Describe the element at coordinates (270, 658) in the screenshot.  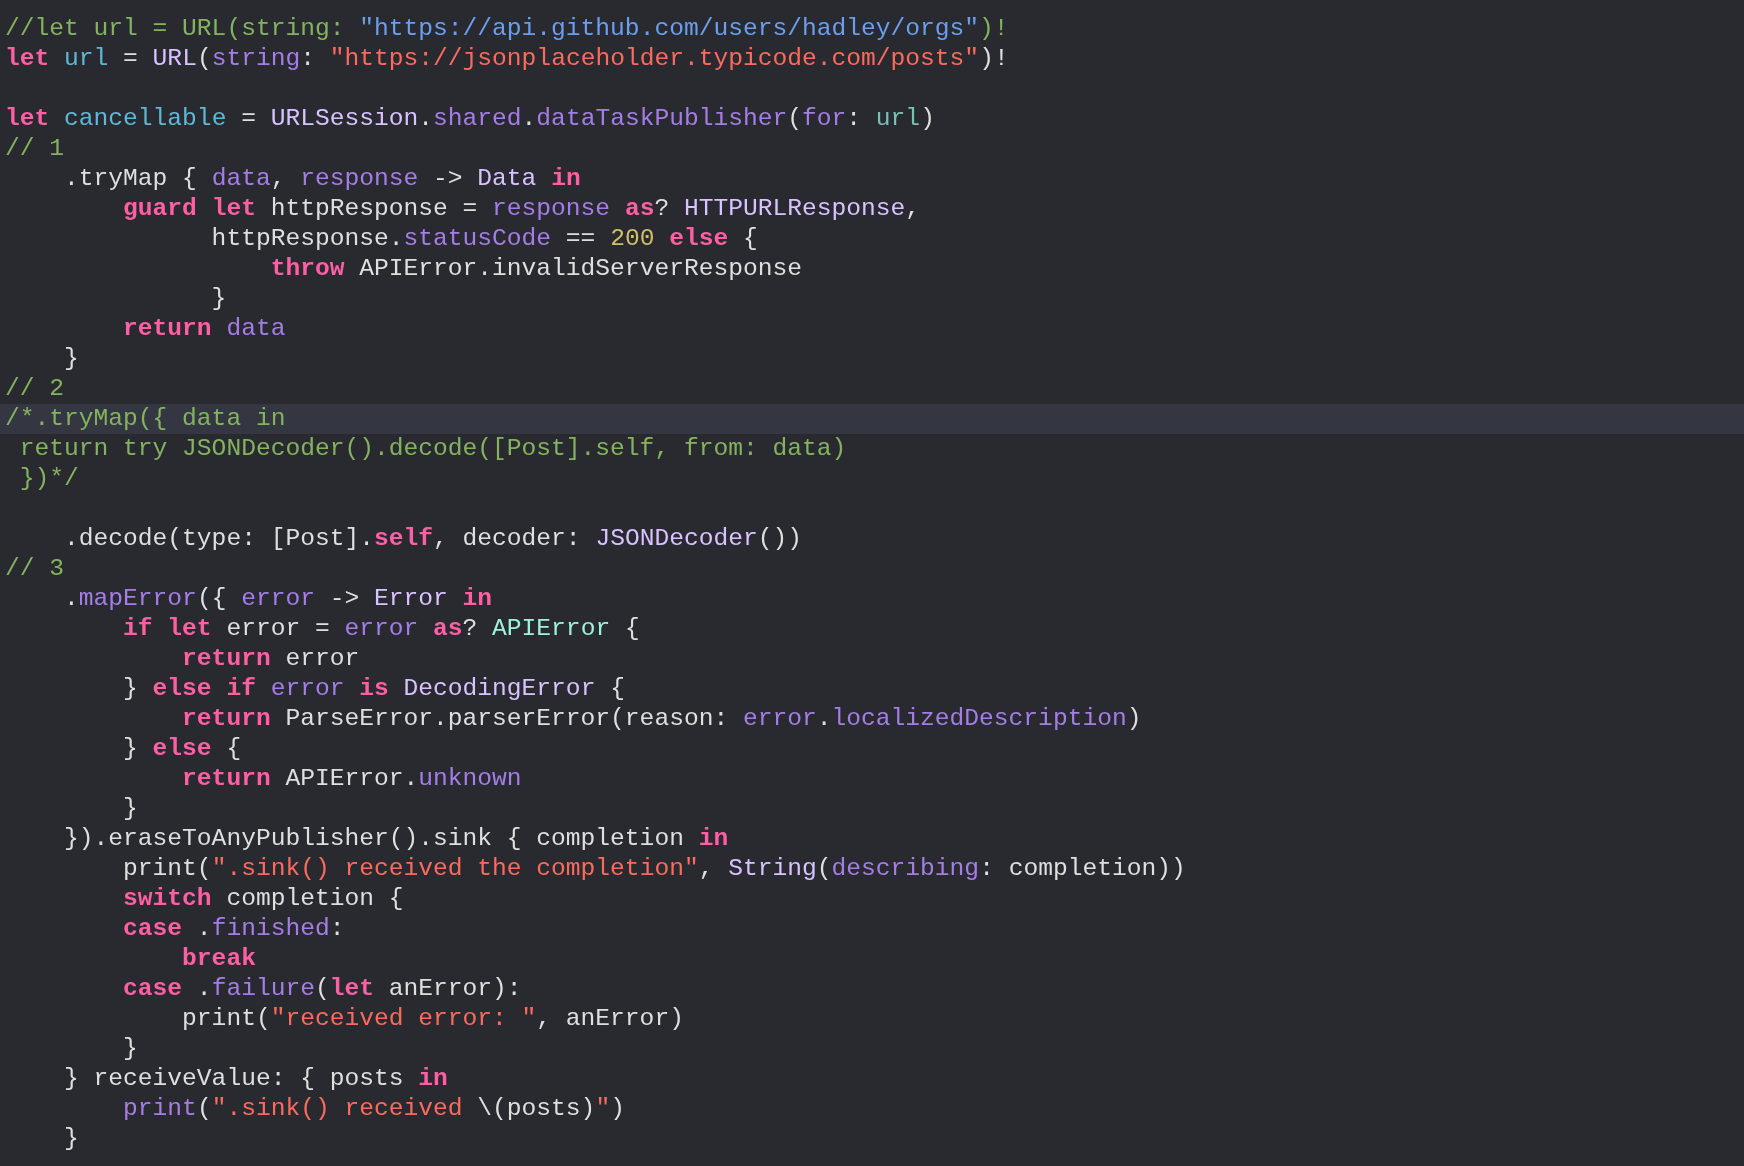
I see `code-line: return error` at that location.